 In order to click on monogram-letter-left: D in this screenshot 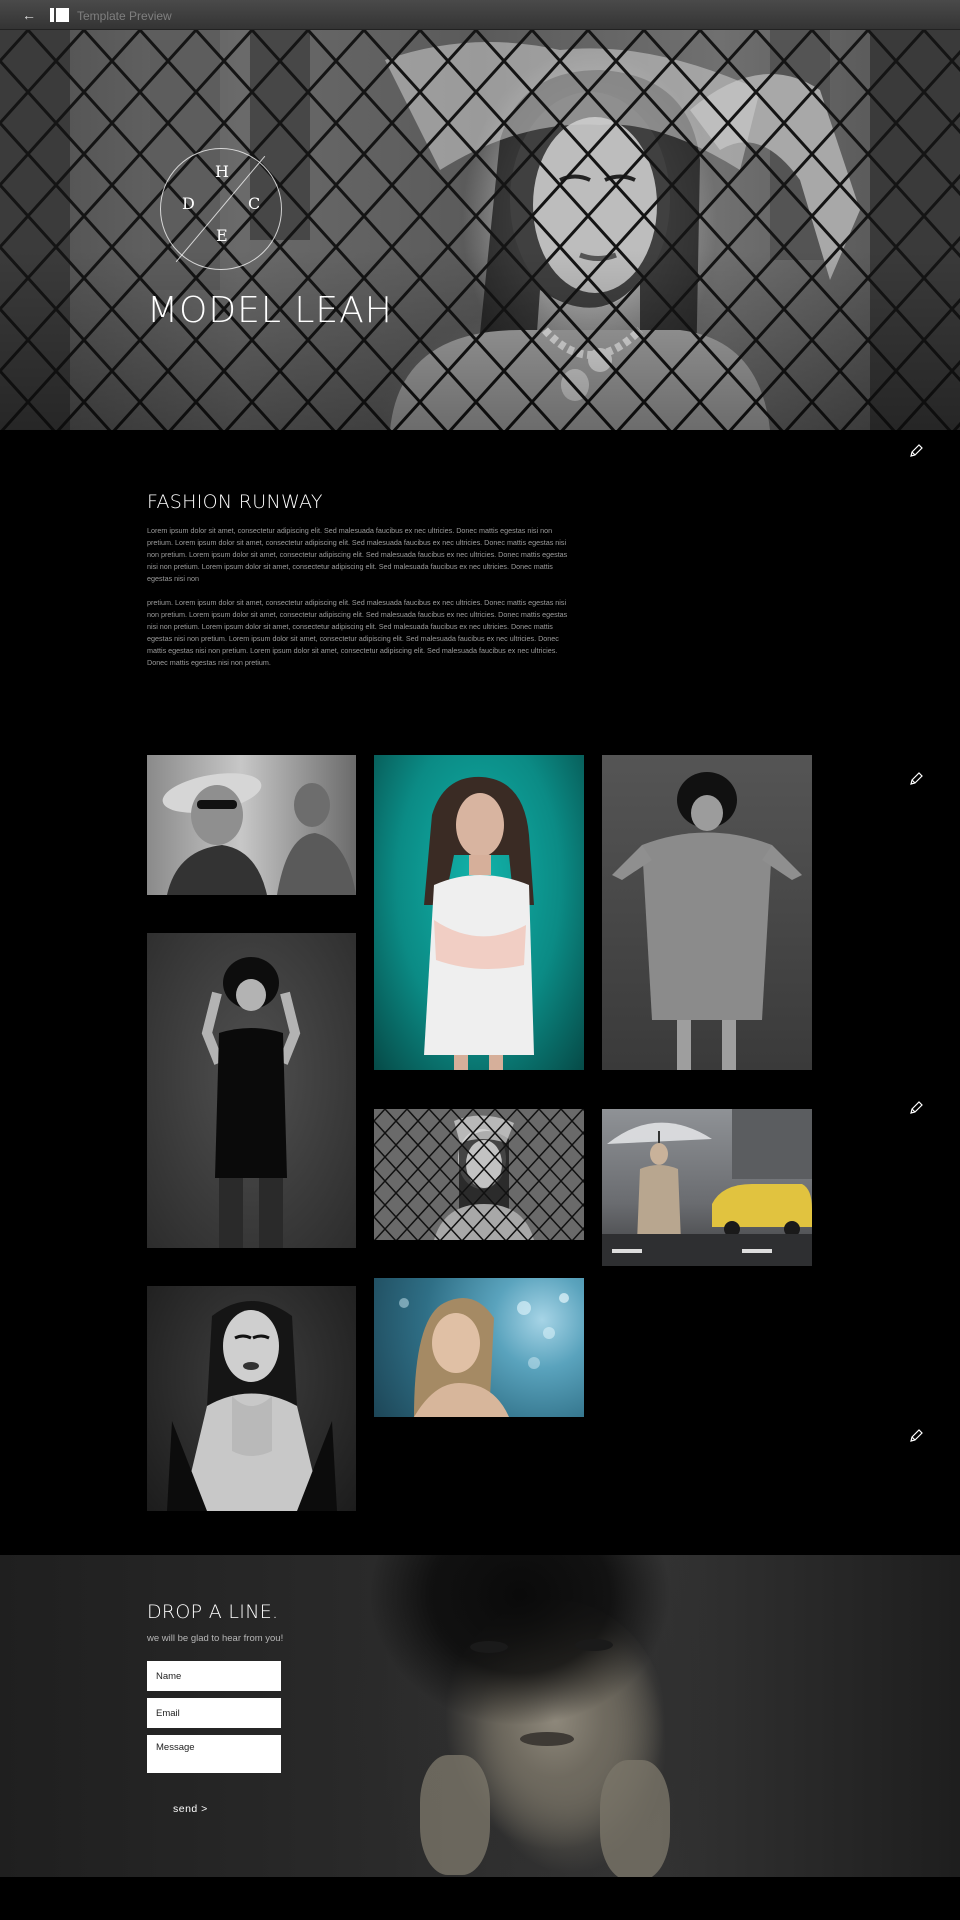, I will do `click(188, 203)`.